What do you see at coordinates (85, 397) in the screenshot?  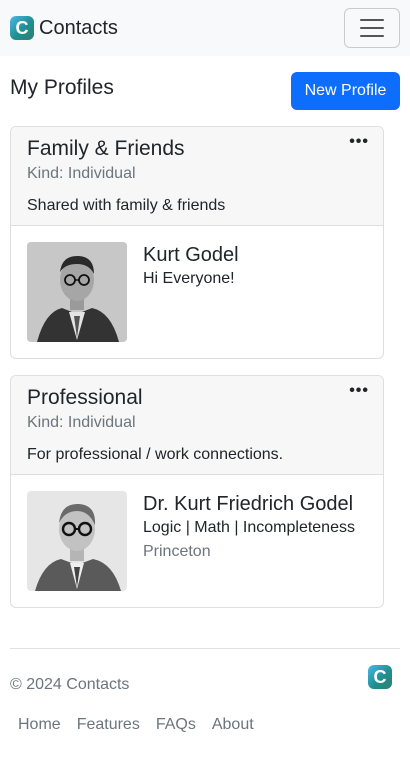 I see `profile-title: Professional` at bounding box center [85, 397].